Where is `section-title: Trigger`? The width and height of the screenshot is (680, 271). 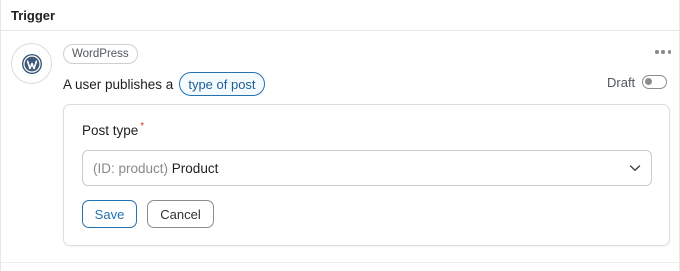
section-title: Trigger is located at coordinates (33, 15).